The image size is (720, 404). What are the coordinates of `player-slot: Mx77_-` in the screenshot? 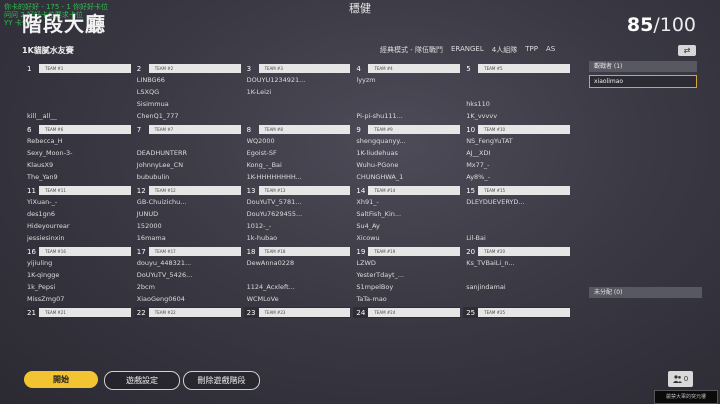 It's located at (516, 165).